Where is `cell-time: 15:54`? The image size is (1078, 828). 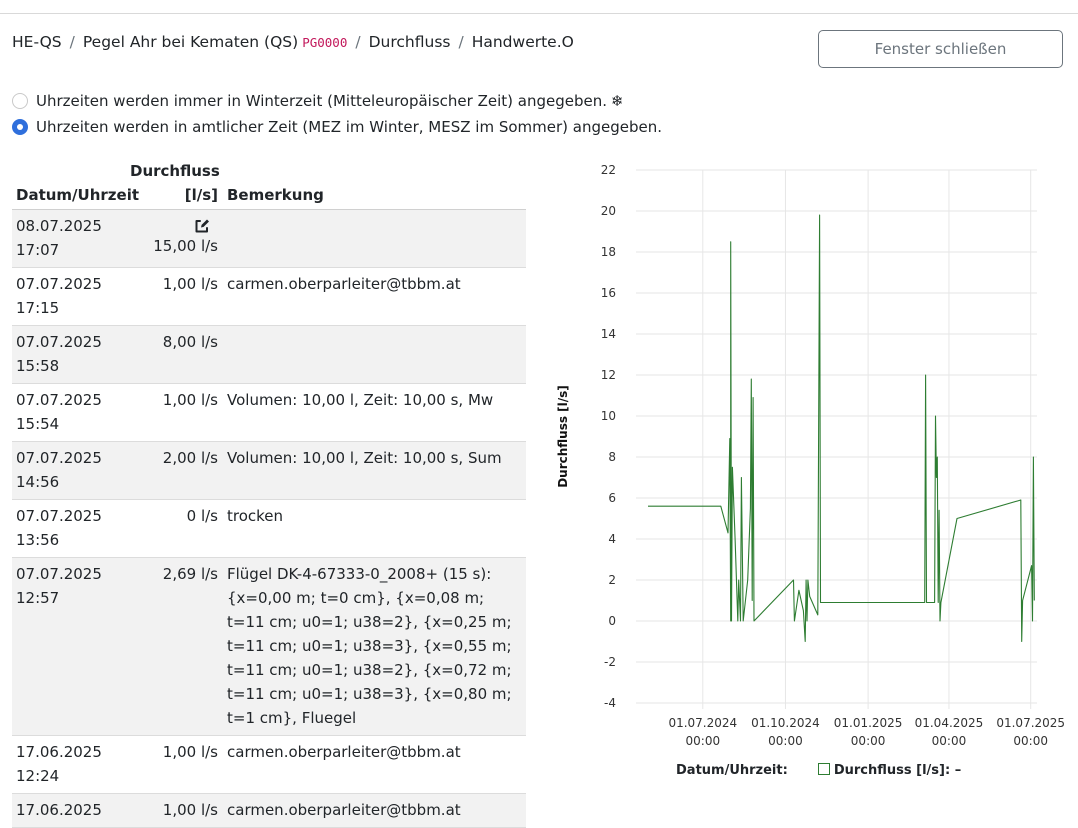
cell-time: 15:54 is located at coordinates (38, 424).